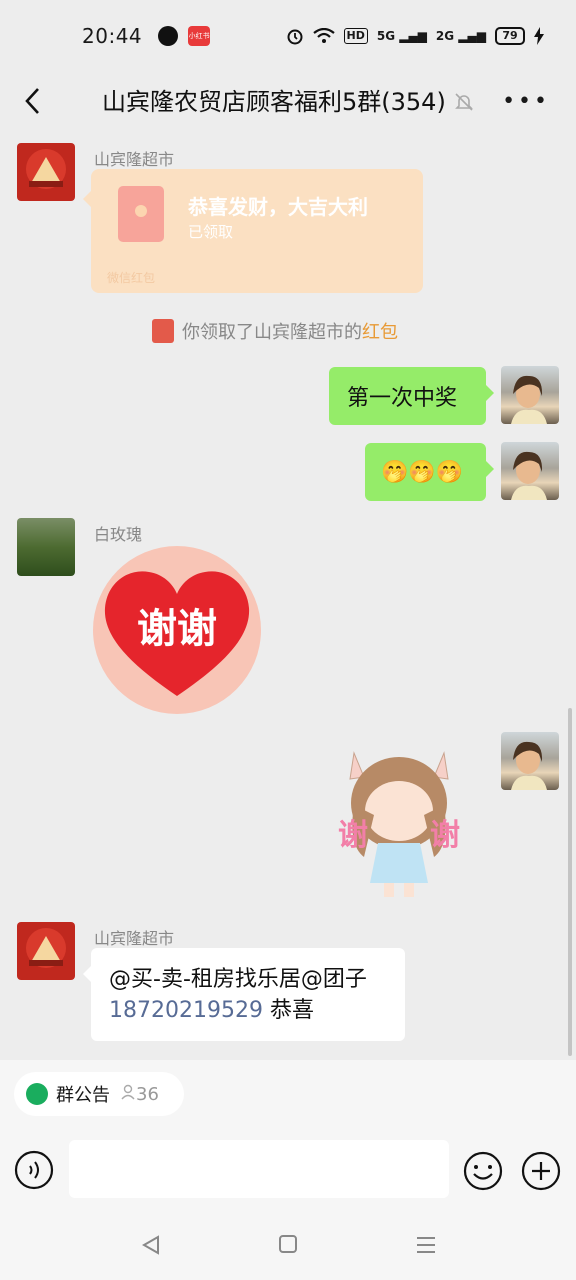  I want to click on red-packet-icon, so click(141, 214).